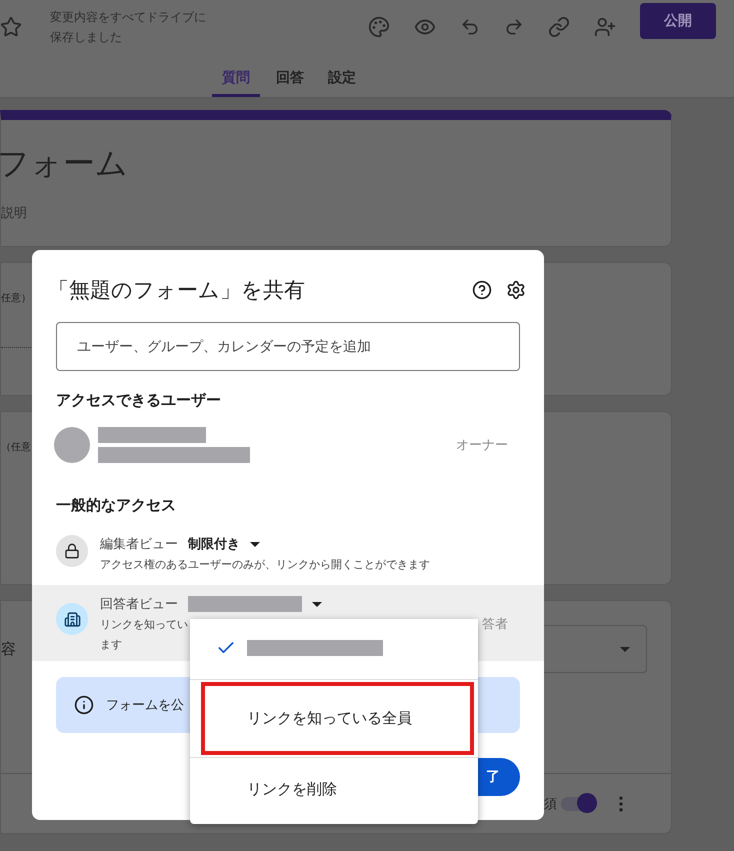 The width and height of the screenshot is (734, 851). I want to click on form-description: 説明, so click(14, 213).